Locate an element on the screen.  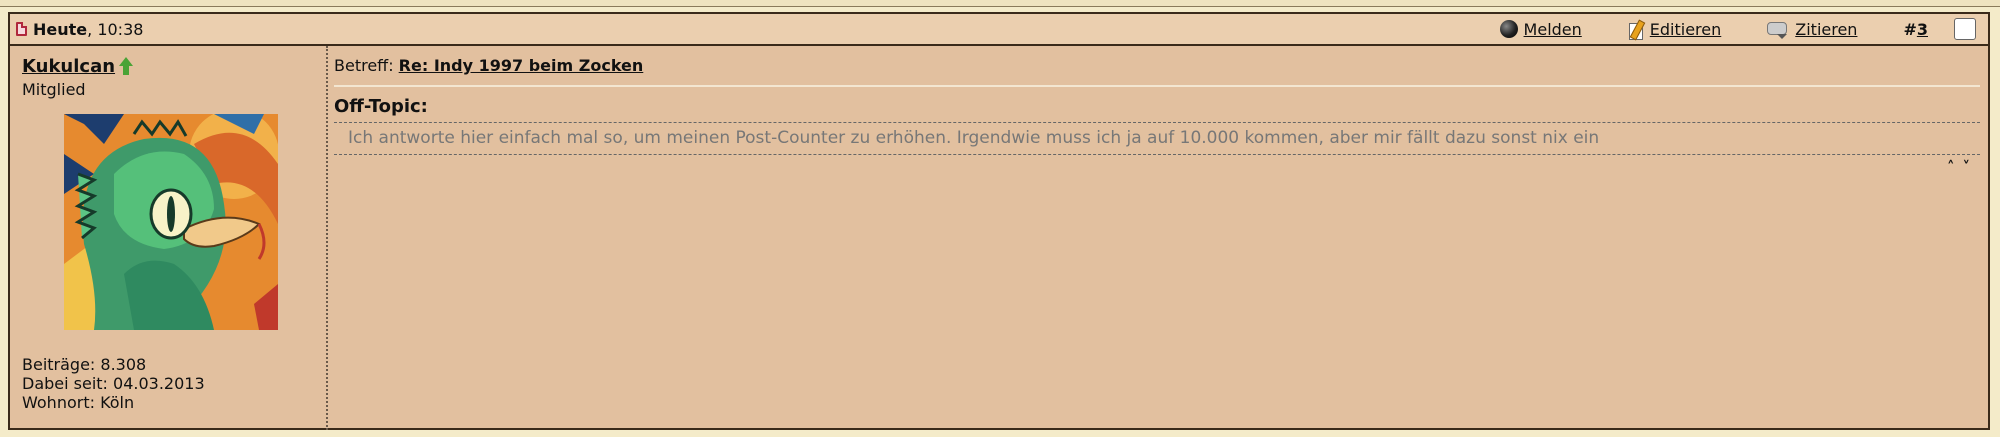
edit-button: Editieren is located at coordinates (1675, 29).